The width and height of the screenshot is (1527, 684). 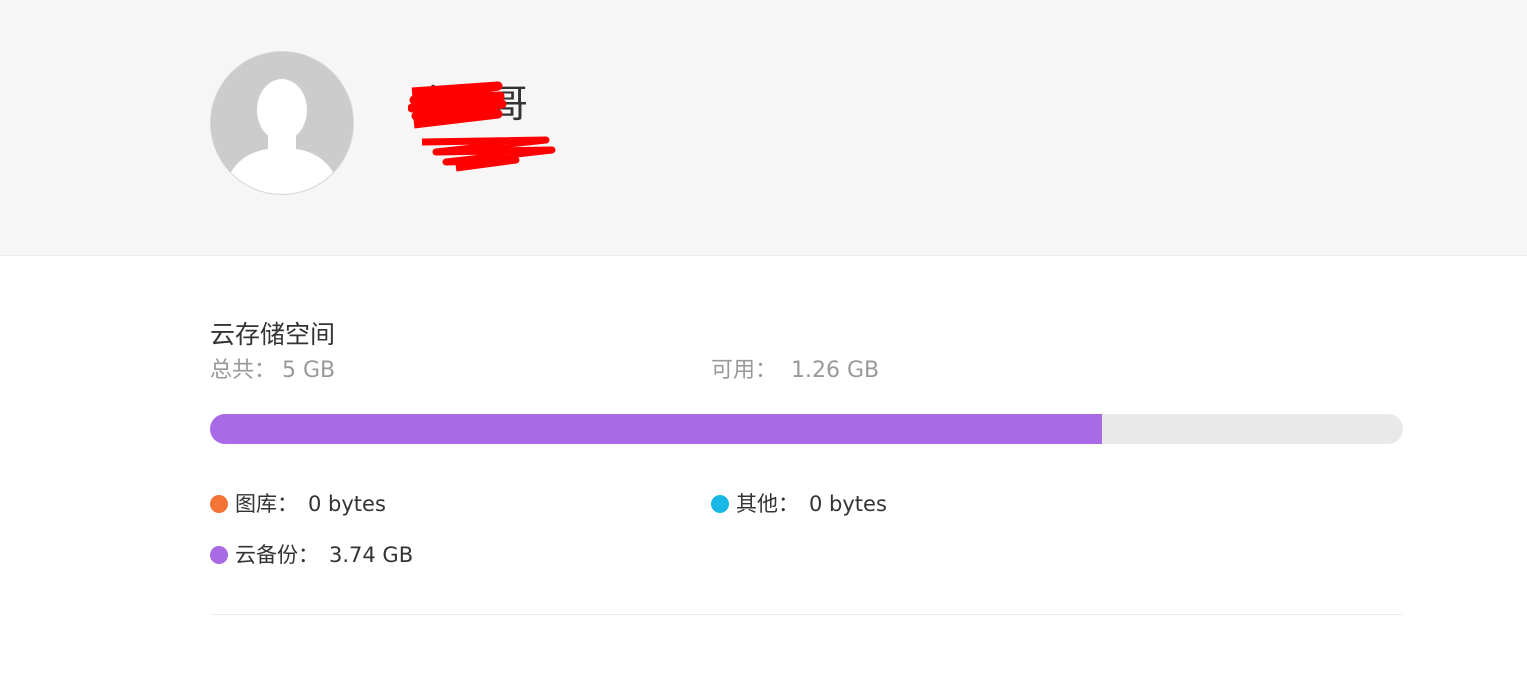 What do you see at coordinates (266, 504) in the screenshot?
I see `legend-label: 图库：` at bounding box center [266, 504].